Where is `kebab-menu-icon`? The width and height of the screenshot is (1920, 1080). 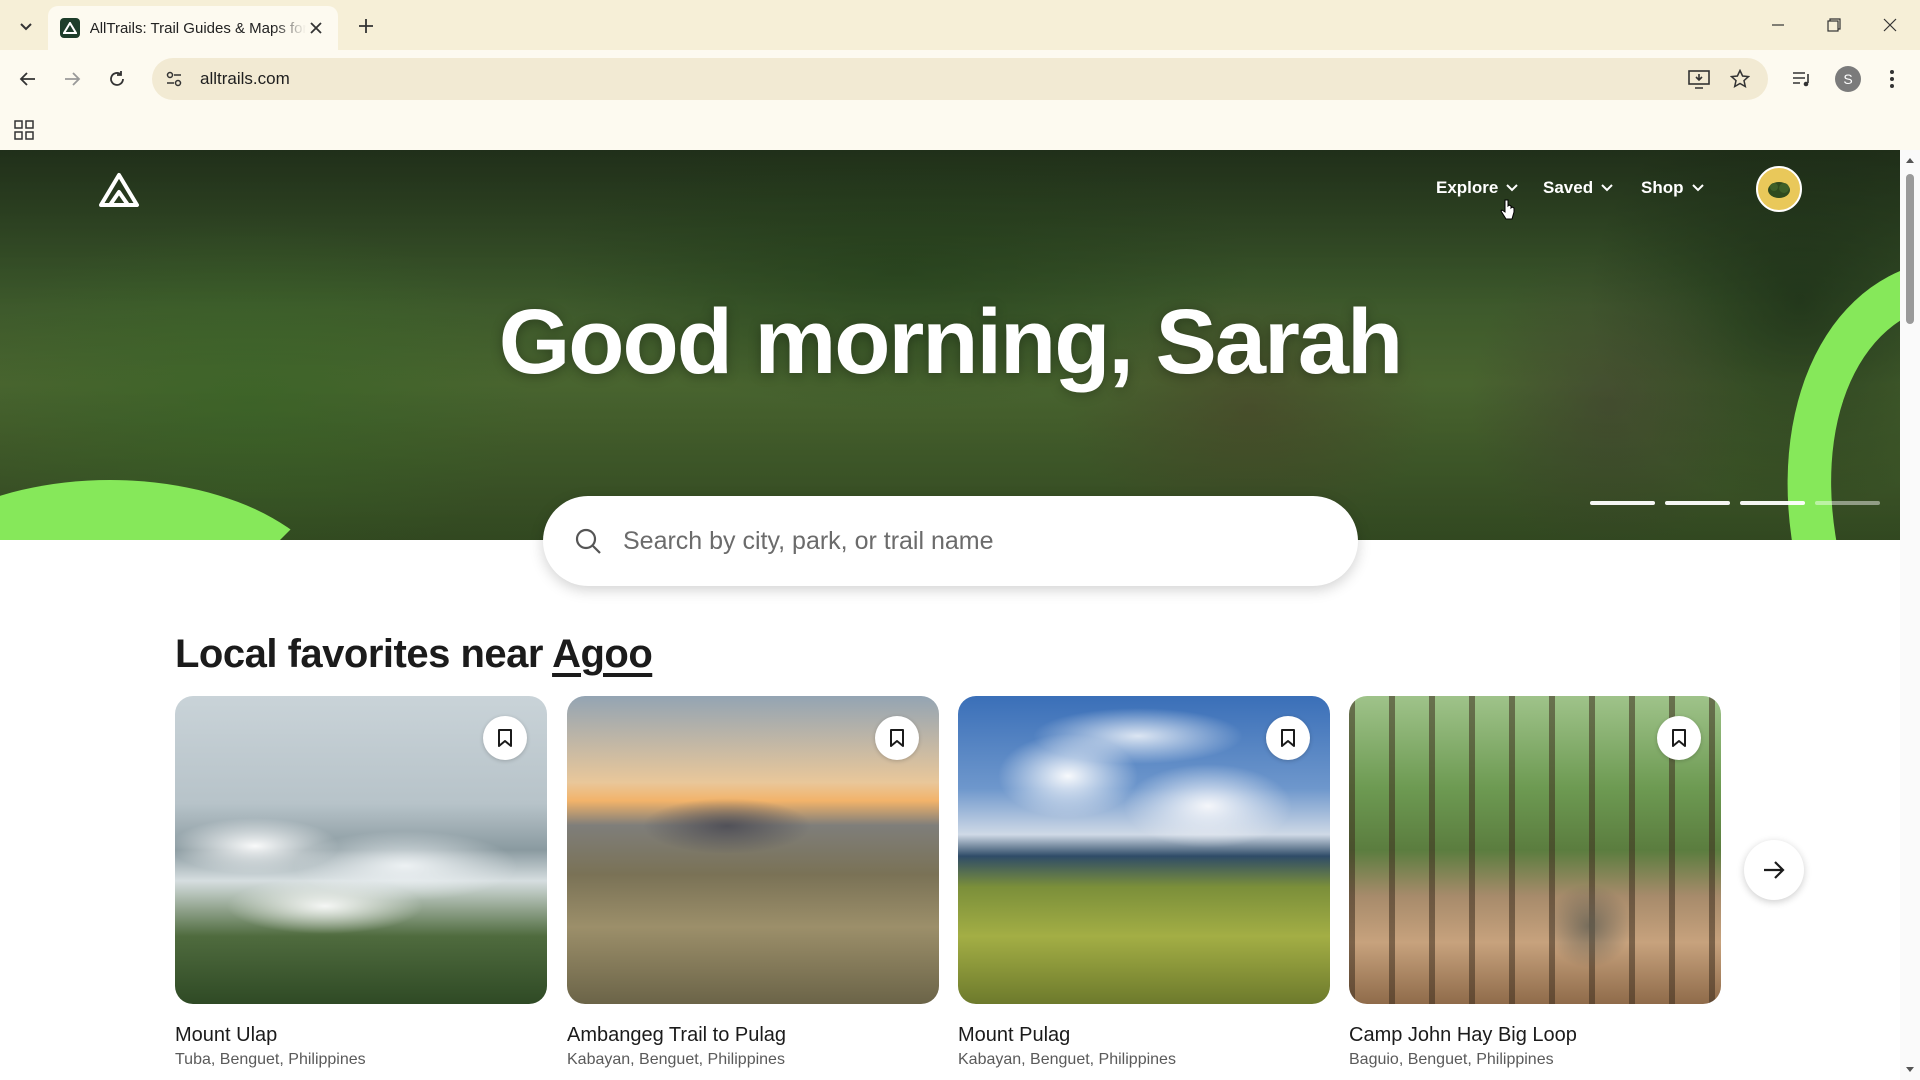 kebab-menu-icon is located at coordinates (1892, 79).